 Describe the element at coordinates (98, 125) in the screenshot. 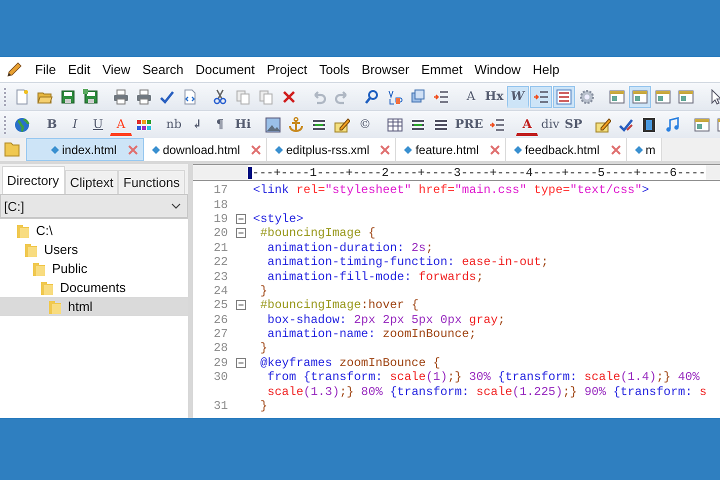

I see `toolbar-button: U` at that location.